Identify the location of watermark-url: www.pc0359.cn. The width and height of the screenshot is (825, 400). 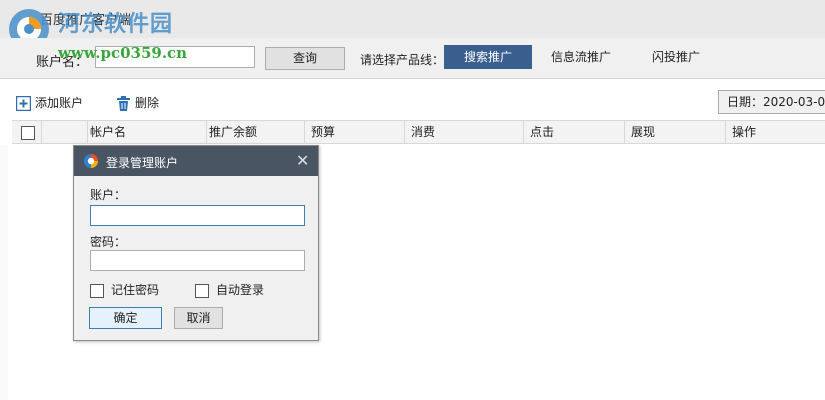
(123, 53).